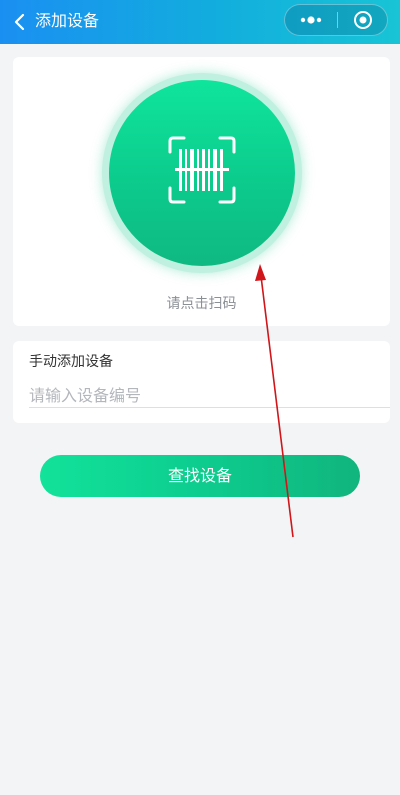 The image size is (400, 795). I want to click on scan-hint-text: 请点击扫码, so click(201, 303).